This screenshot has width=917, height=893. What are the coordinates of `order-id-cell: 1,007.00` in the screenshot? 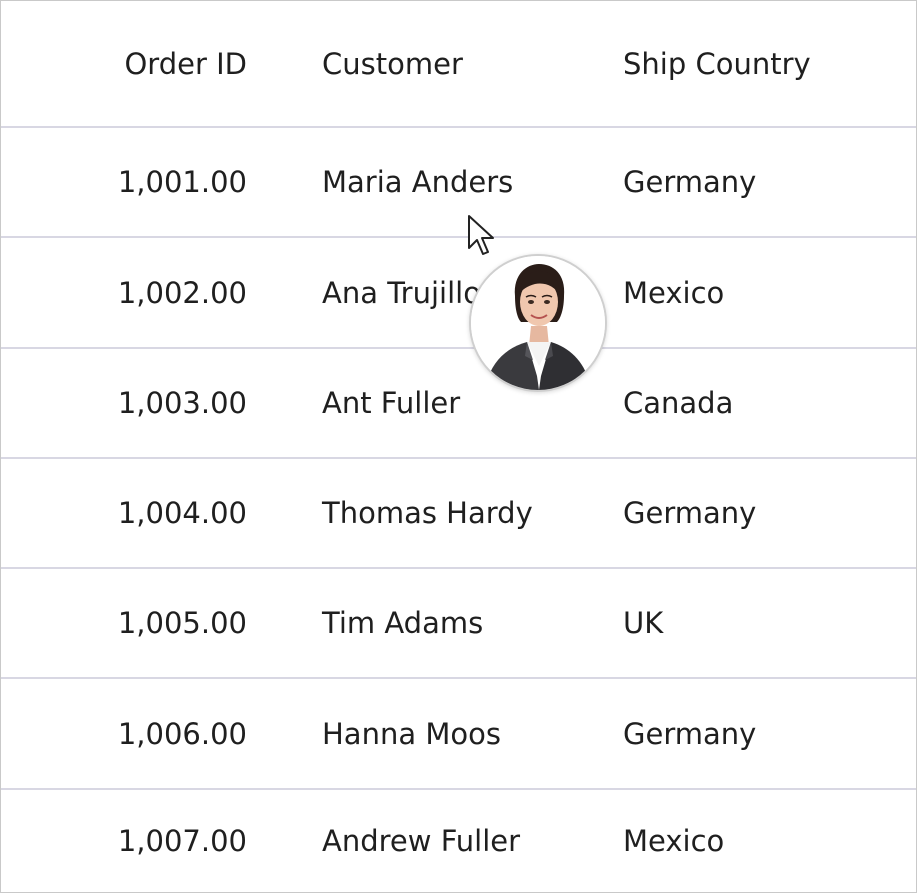 It's located at (182, 841).